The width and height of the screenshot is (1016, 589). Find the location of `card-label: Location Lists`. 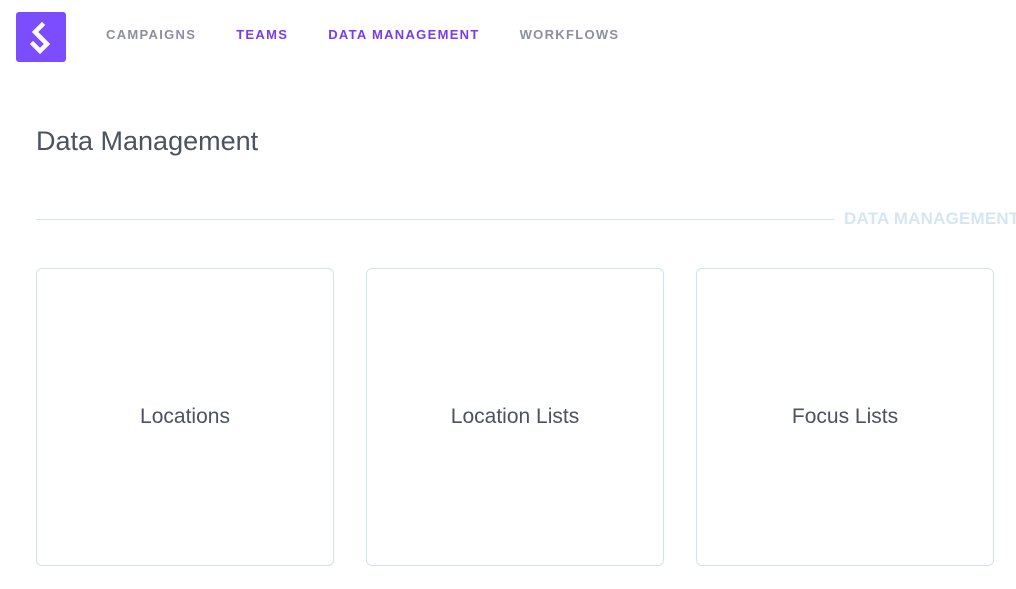

card-label: Location Lists is located at coordinates (515, 416).